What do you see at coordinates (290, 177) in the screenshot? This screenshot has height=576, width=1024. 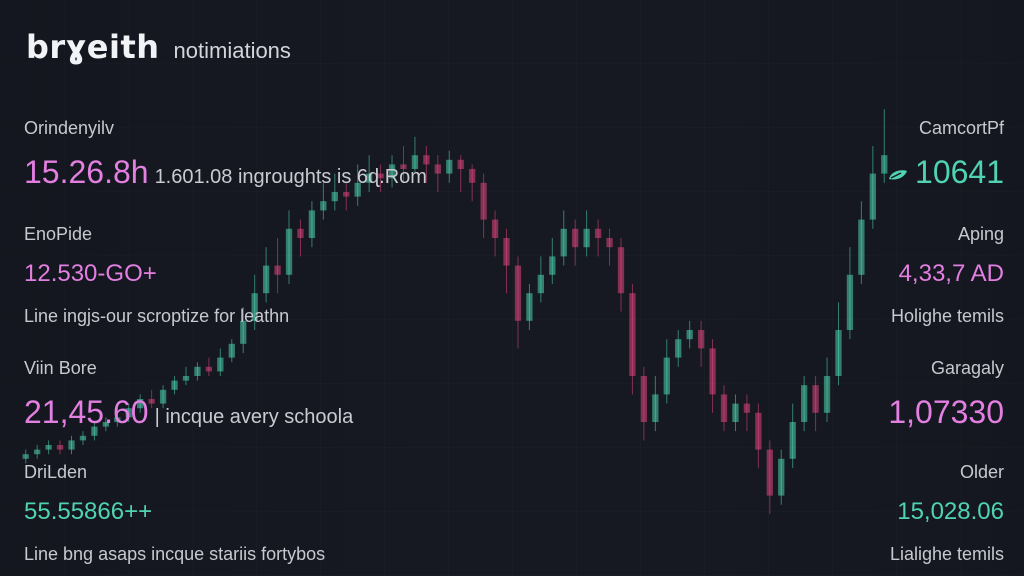 I see `stat-note: 1.601.08 ingroughts is 6ɖ.Rom` at bounding box center [290, 177].